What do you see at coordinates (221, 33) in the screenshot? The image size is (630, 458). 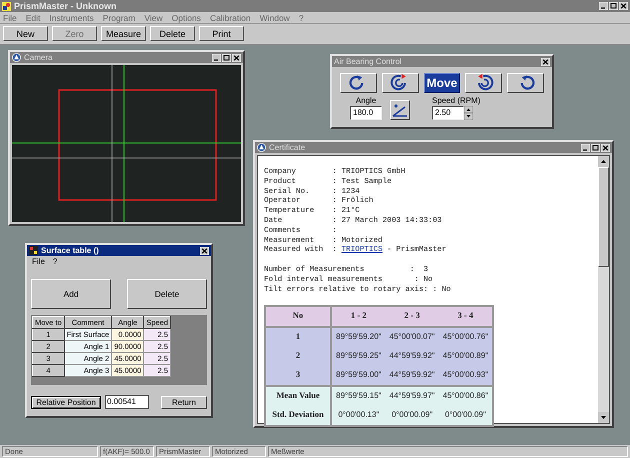 I see `toolbar-button: Print` at bounding box center [221, 33].